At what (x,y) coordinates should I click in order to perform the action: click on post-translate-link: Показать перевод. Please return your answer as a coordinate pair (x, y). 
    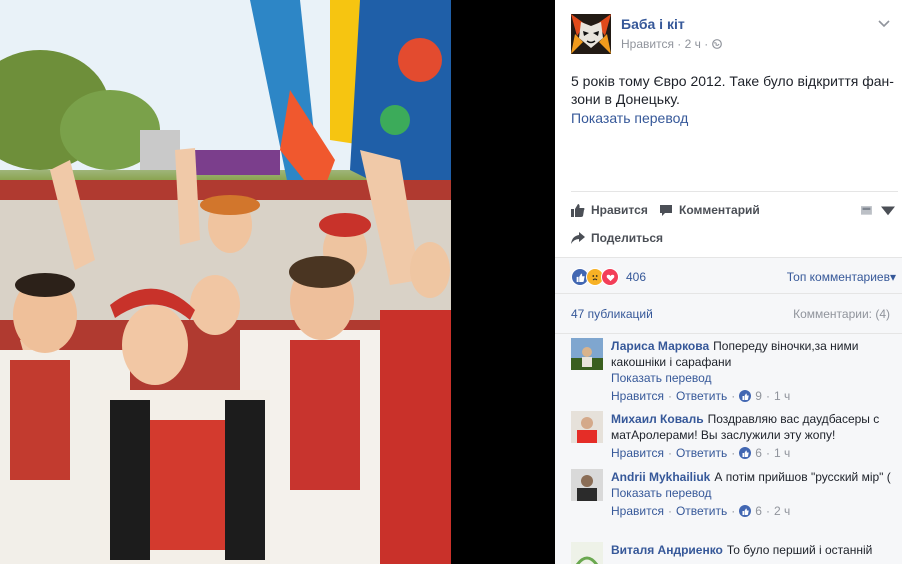
    Looking at the image, I should click on (629, 118).